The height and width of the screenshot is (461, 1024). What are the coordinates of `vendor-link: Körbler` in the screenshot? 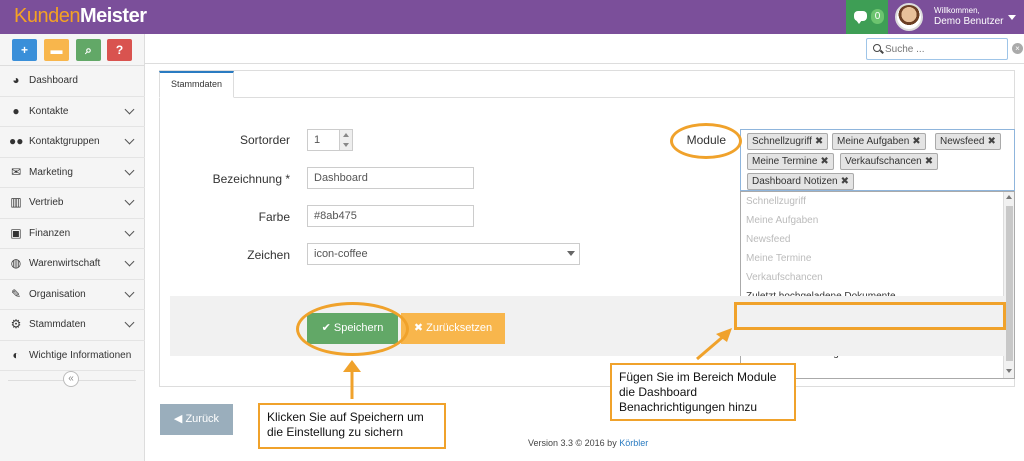 It's located at (633, 443).